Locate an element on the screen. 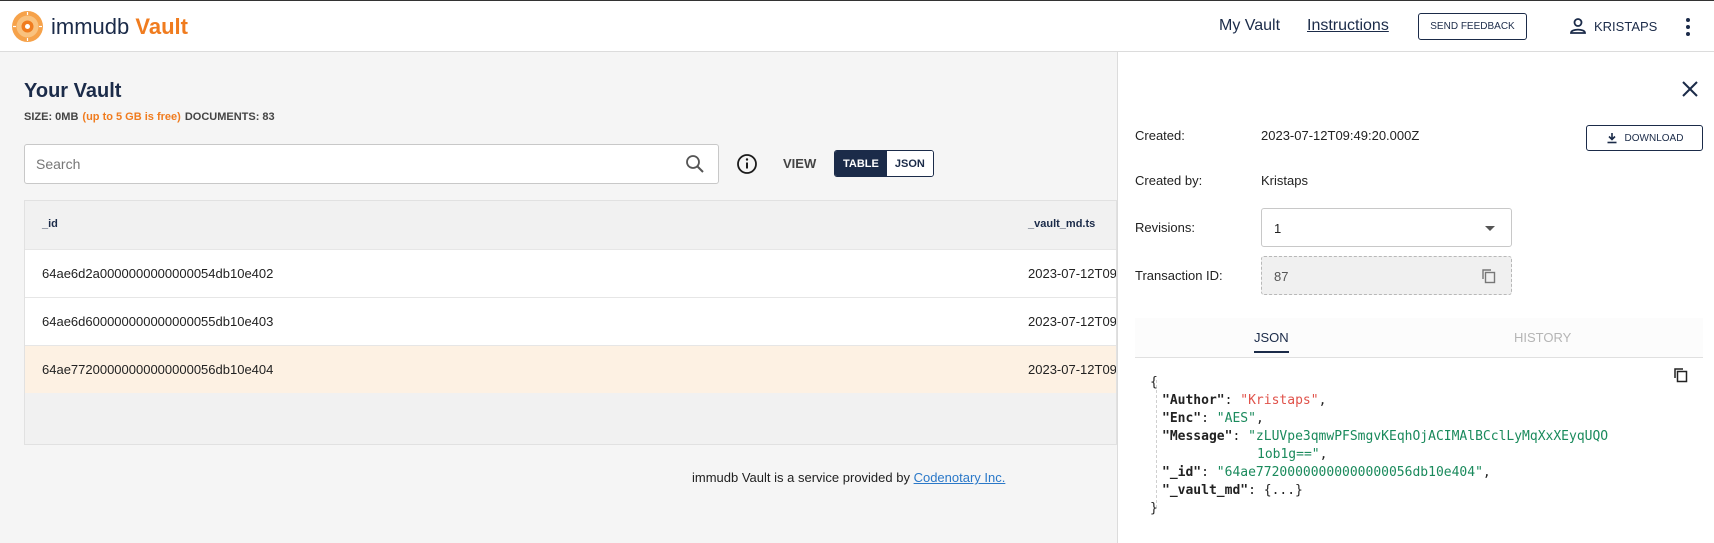 The width and height of the screenshot is (1714, 543). column-header-id: _id is located at coordinates (50, 224).